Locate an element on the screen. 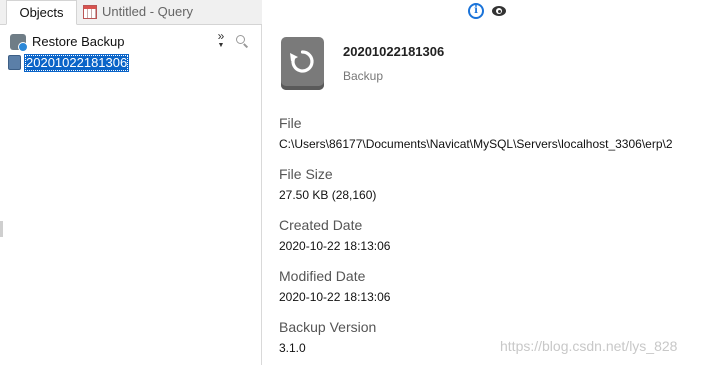  object-title: 20201022181306 is located at coordinates (394, 51).